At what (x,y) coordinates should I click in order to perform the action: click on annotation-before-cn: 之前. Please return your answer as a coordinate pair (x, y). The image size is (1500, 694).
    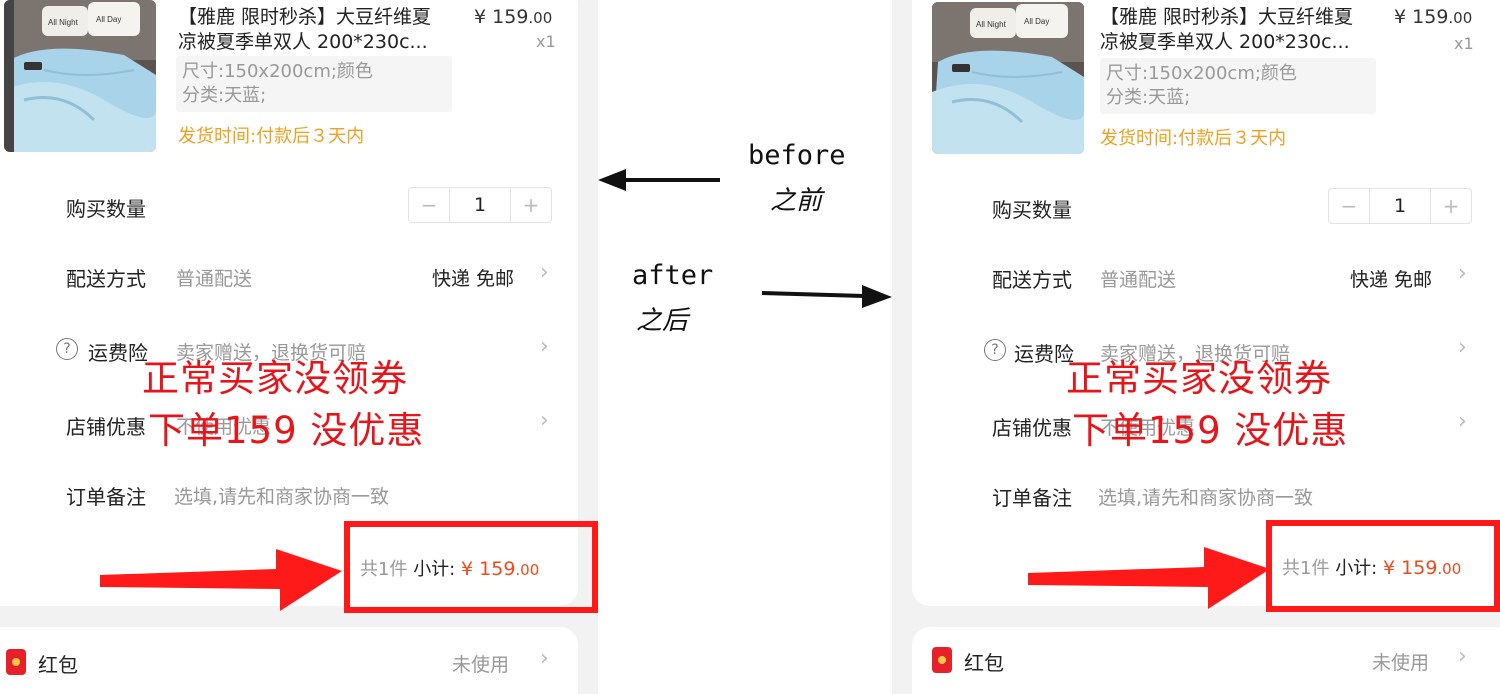
    Looking at the image, I should click on (796, 201).